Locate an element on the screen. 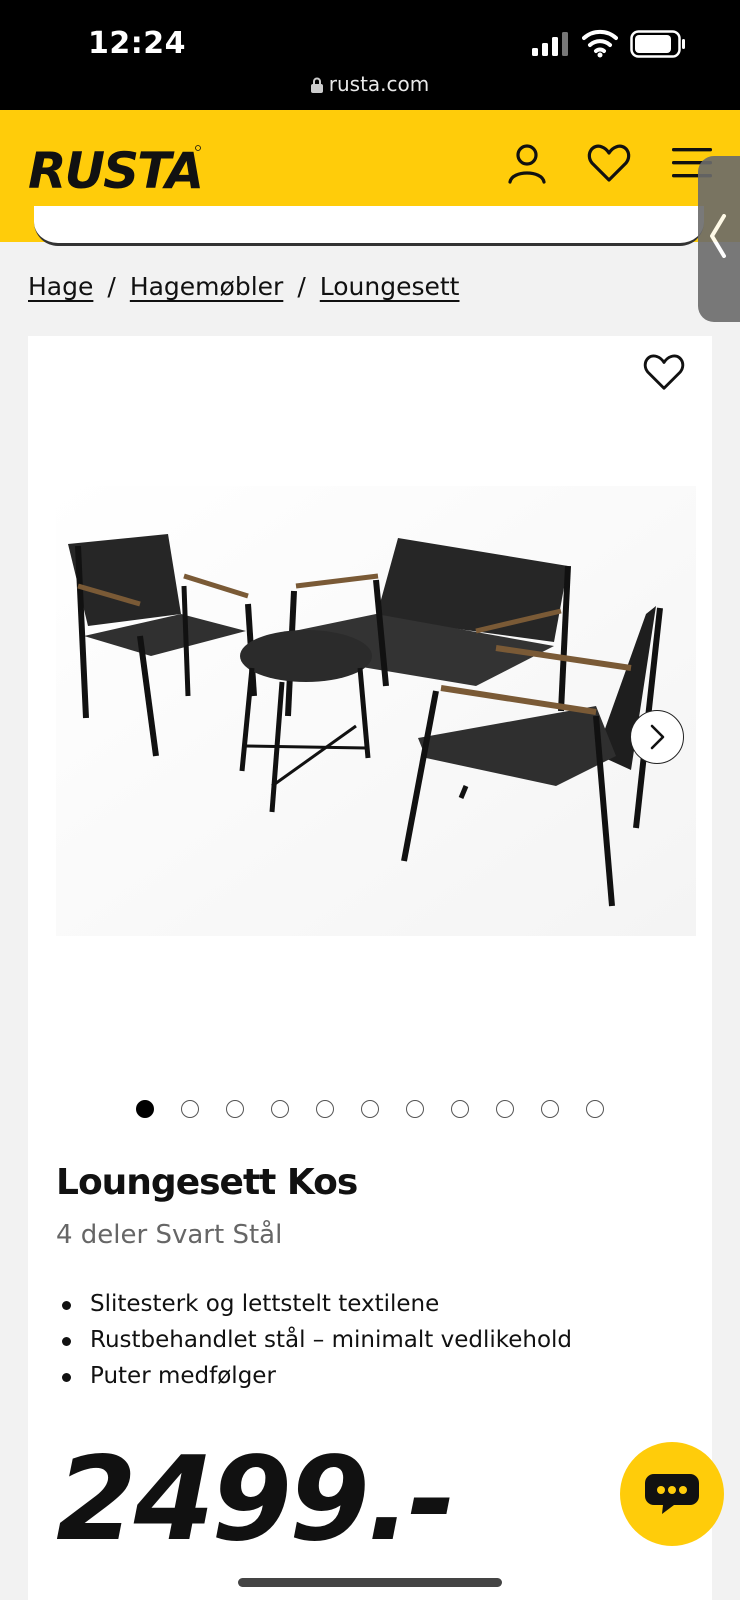 Image resolution: width=740 pixels, height=1600 pixels. chevron-left-icon is located at coordinates (718, 236).